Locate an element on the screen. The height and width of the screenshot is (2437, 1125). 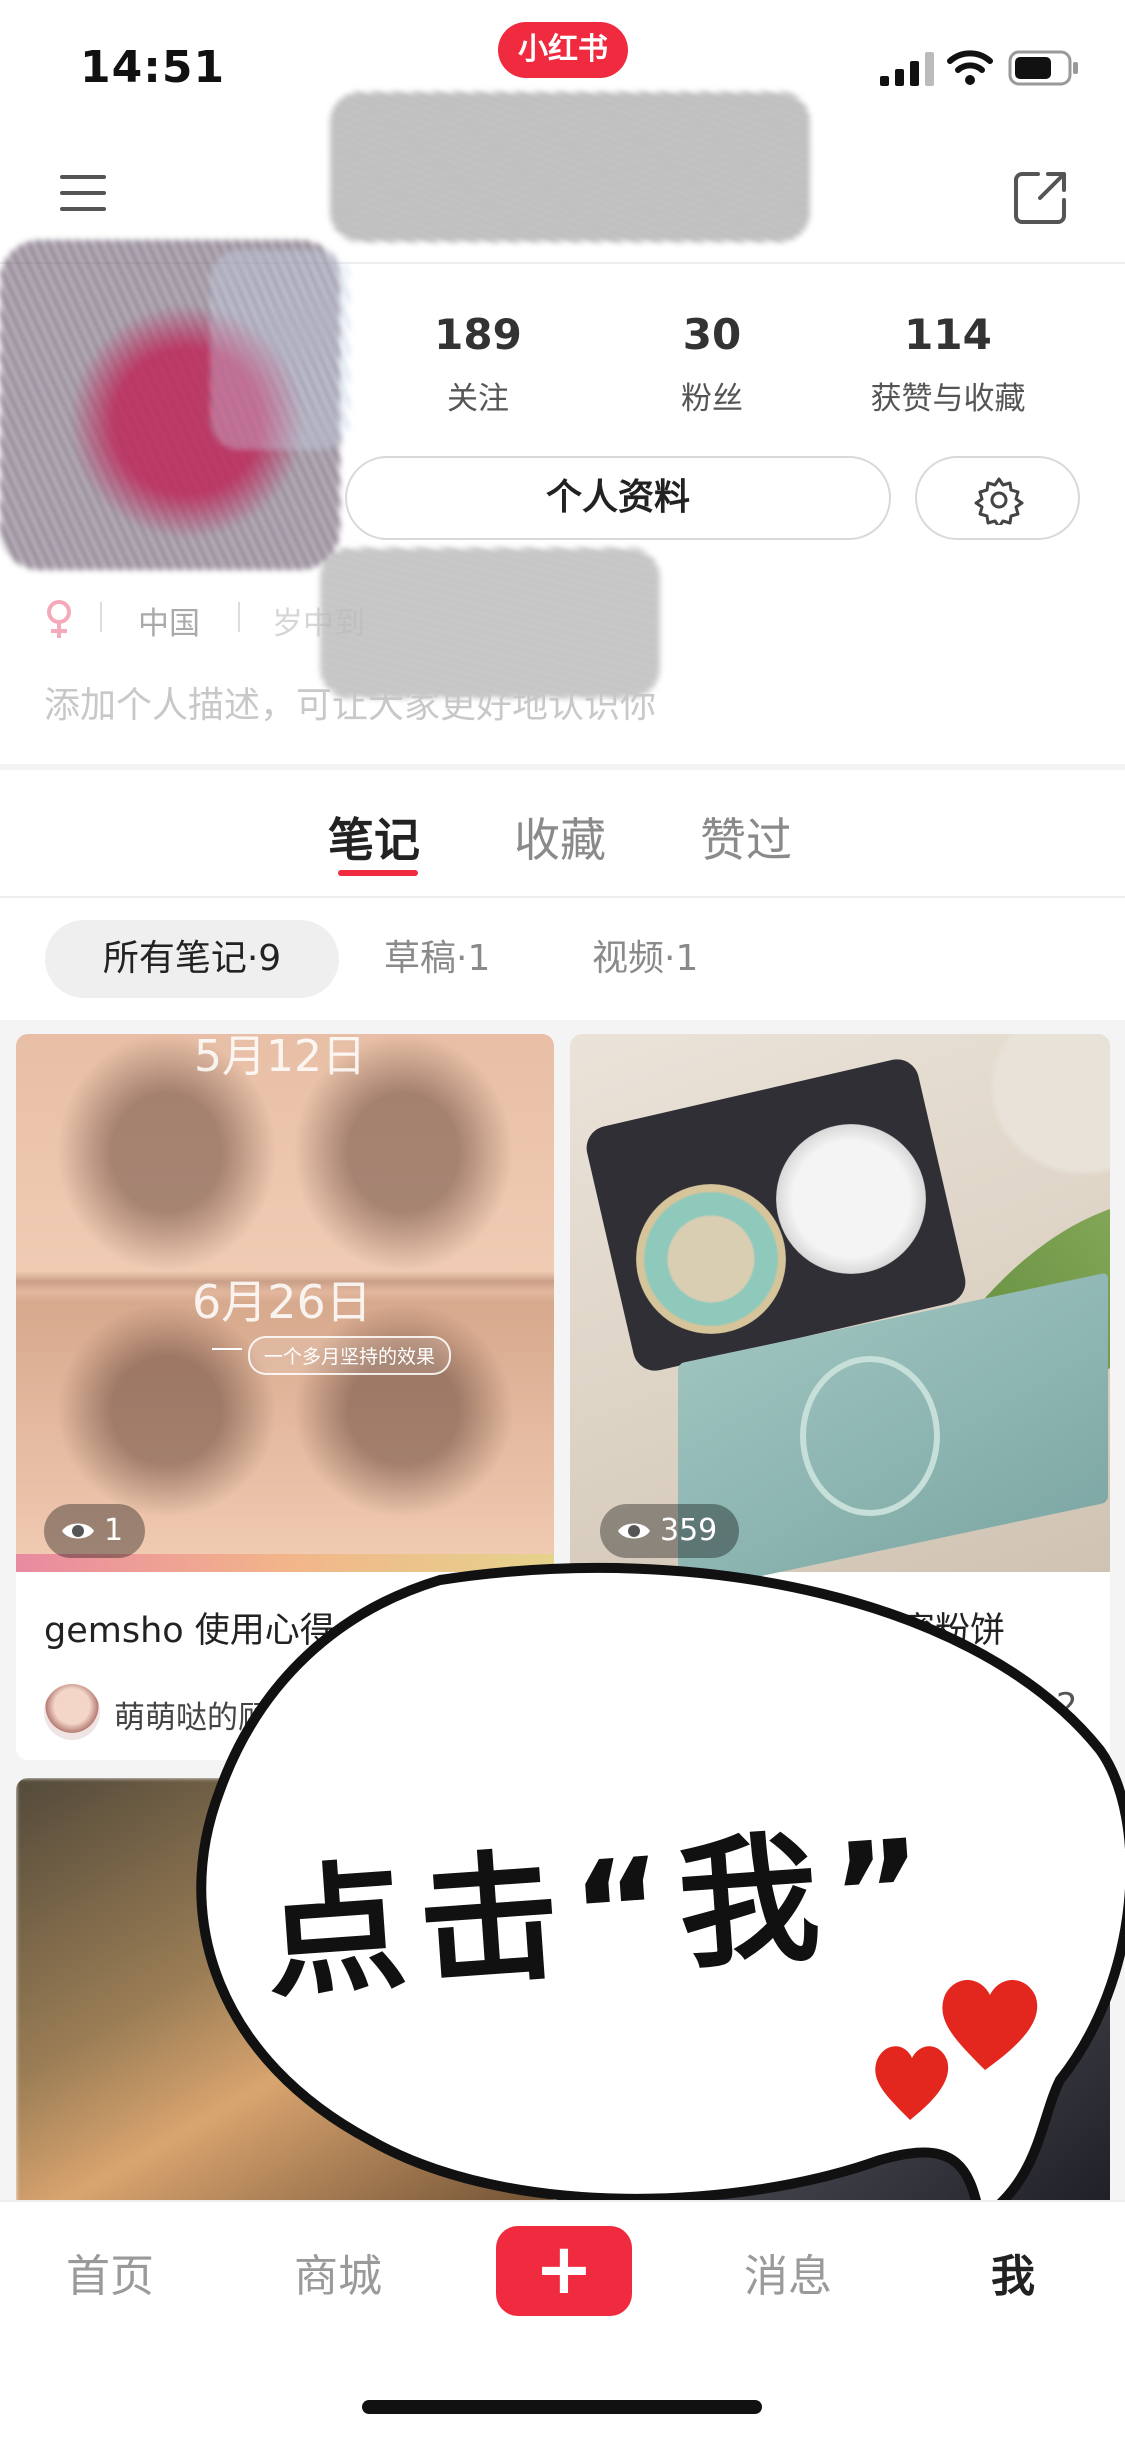
redacted-avatar-overlay is located at coordinates (280, 350).